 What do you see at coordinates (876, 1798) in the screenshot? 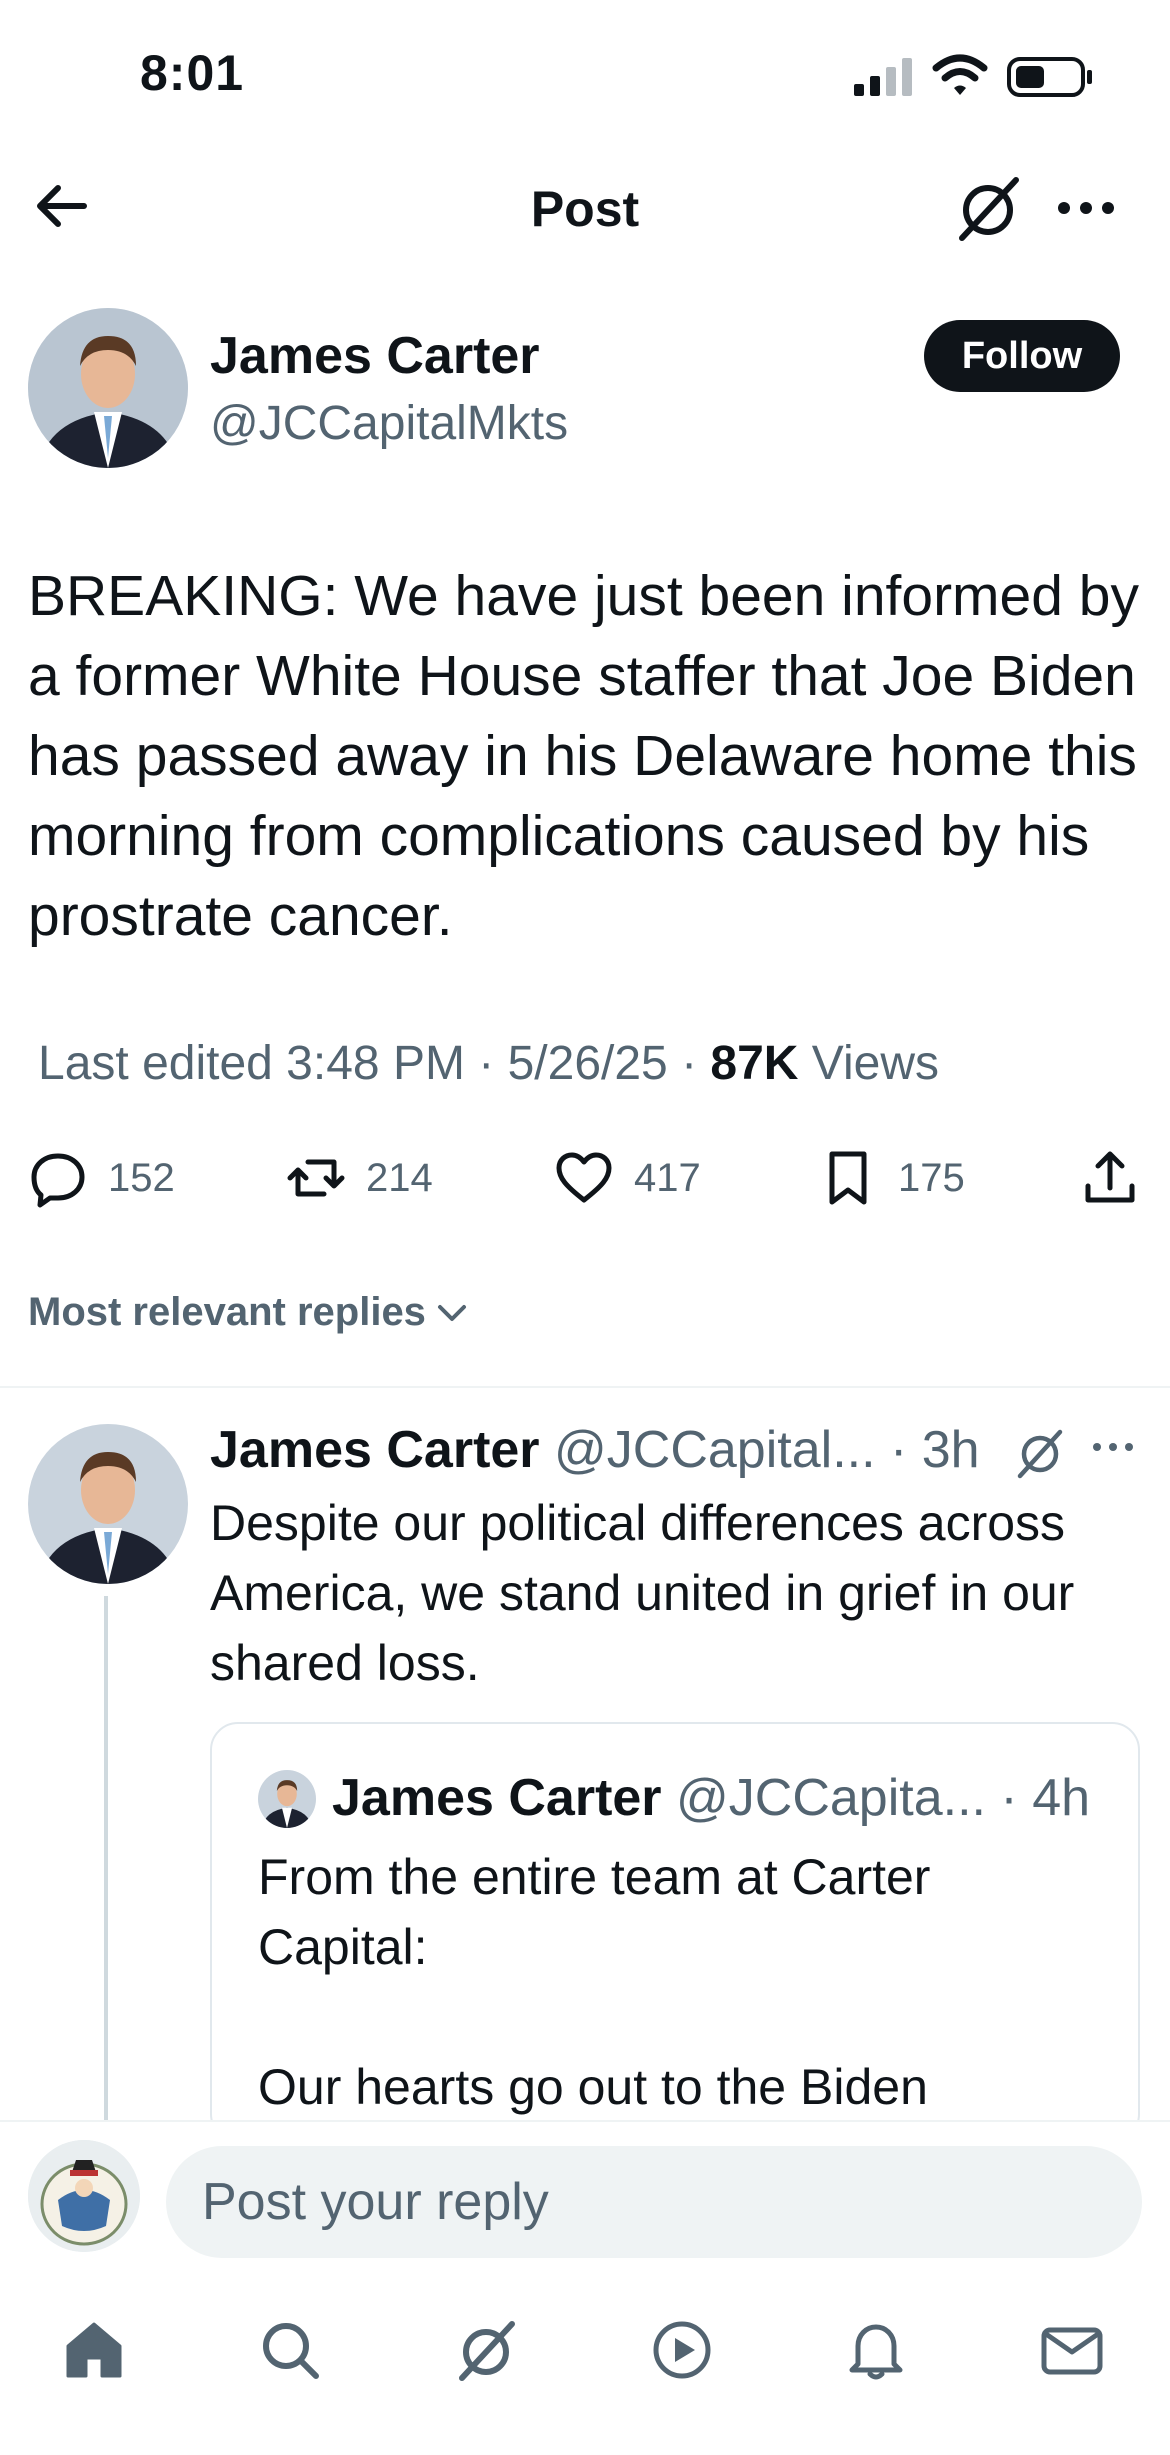
I see `quote-author-handle: @JCCapita... · 4h` at bounding box center [876, 1798].